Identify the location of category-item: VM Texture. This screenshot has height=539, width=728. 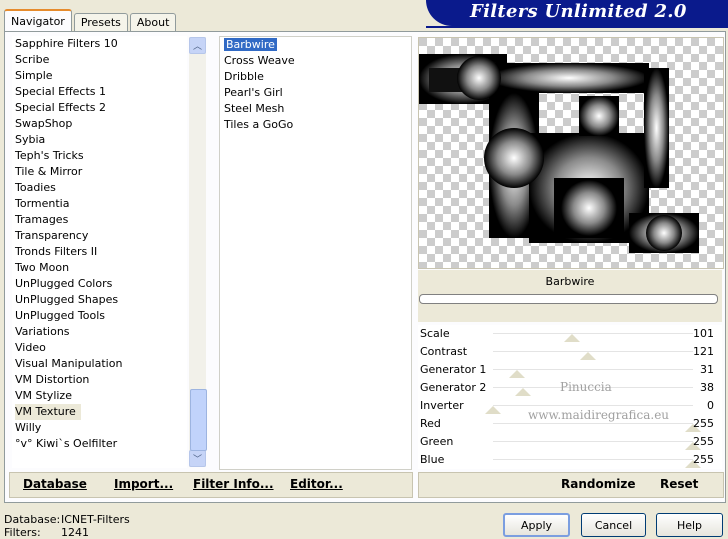
(99, 412).